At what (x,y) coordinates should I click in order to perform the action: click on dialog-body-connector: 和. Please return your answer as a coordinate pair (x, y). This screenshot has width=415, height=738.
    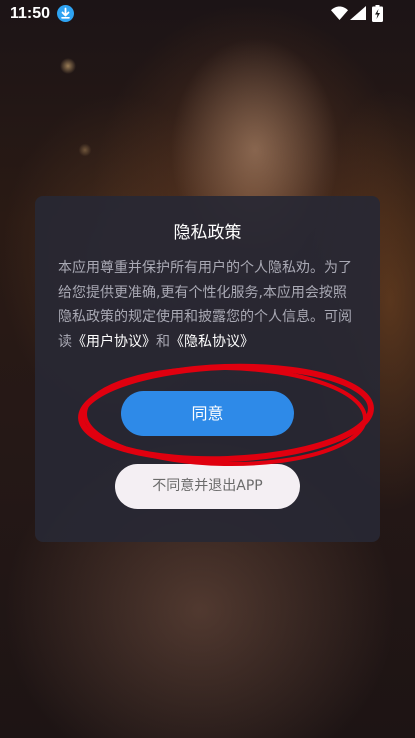
    Looking at the image, I should click on (163, 341).